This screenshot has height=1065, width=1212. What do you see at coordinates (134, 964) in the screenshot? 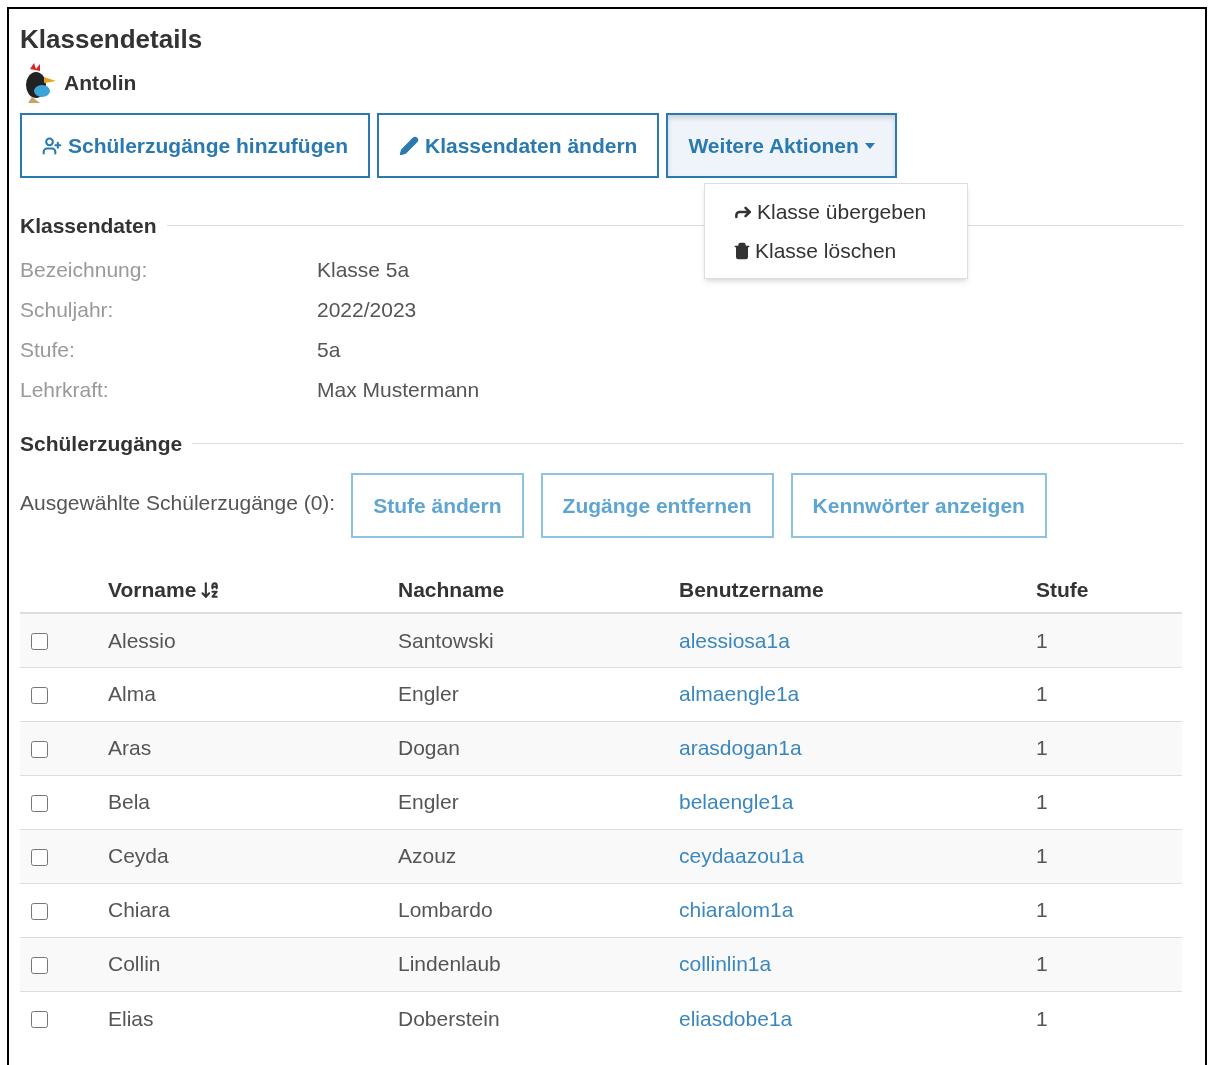
I see `table-cell: Collin` at bounding box center [134, 964].